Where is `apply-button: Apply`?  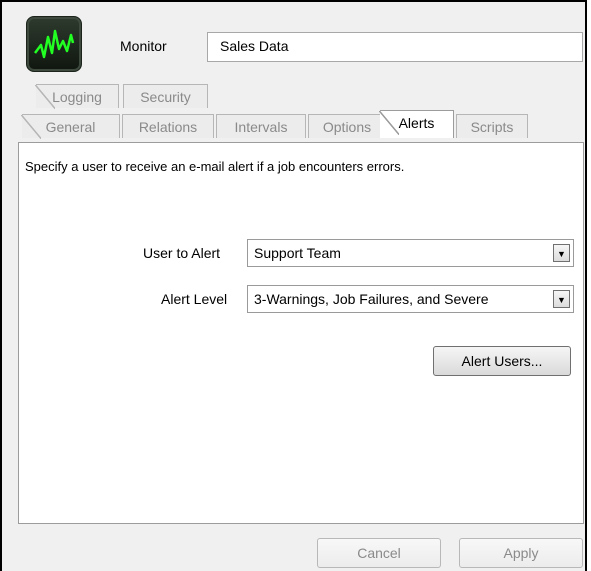 apply-button: Apply is located at coordinates (521, 553).